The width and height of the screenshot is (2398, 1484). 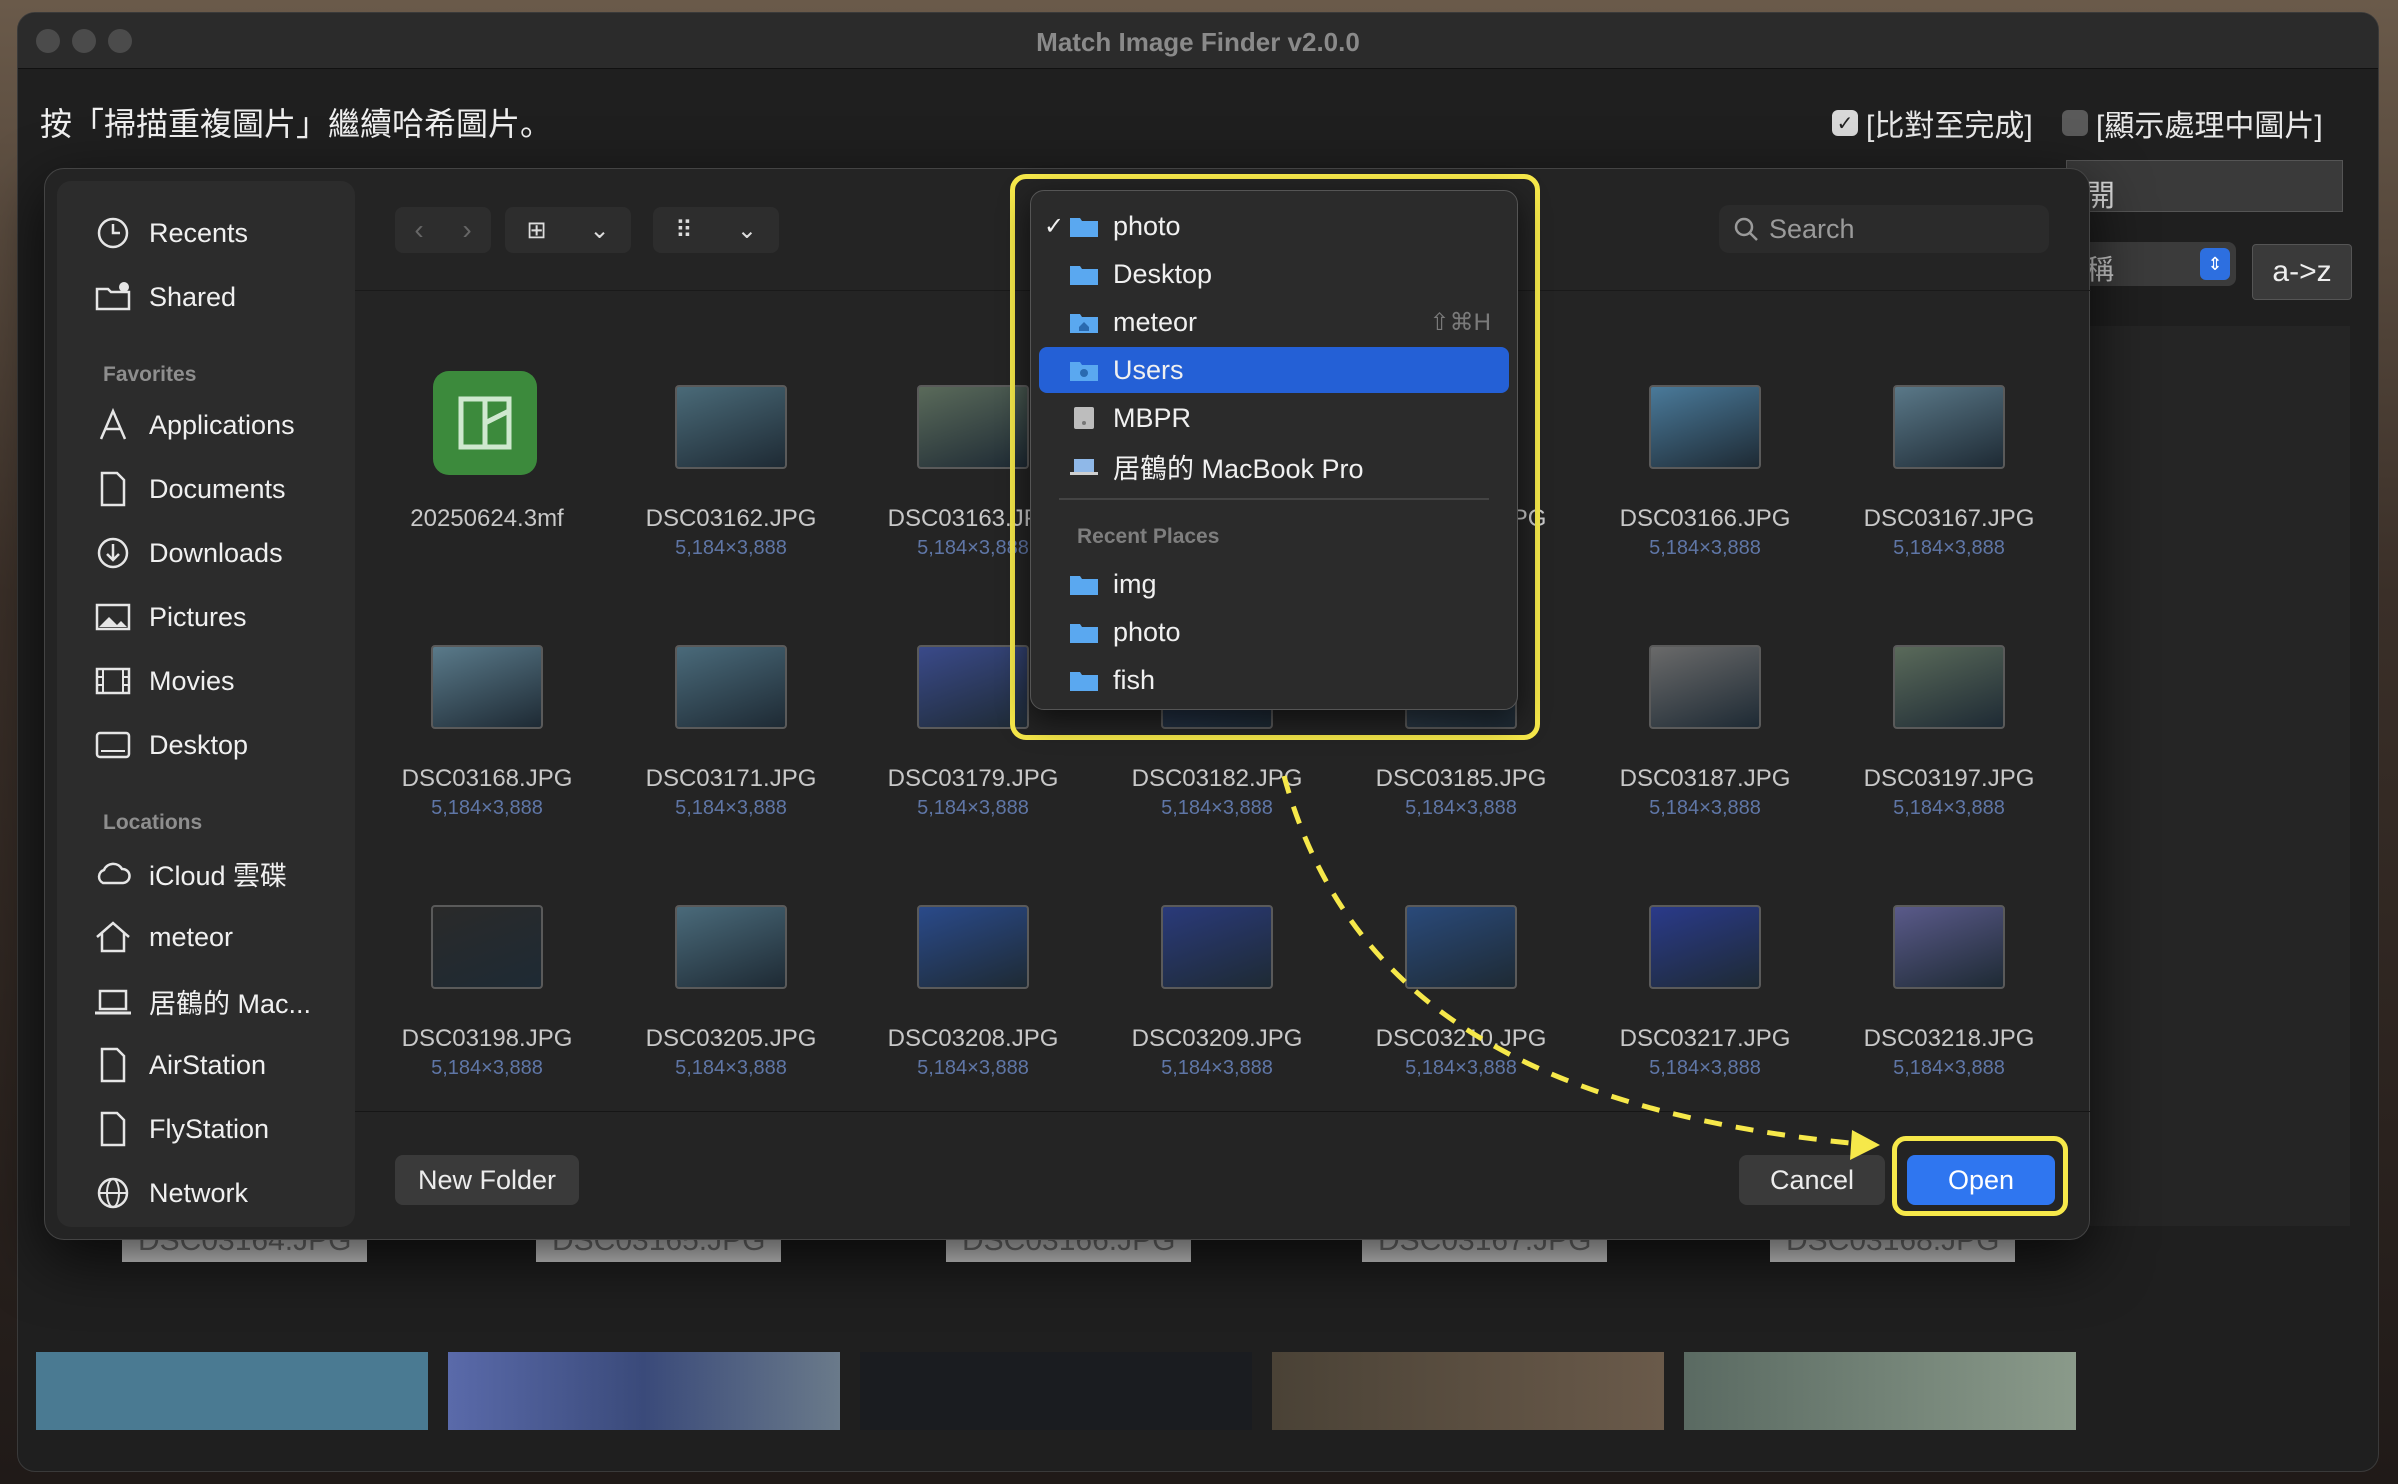 I want to click on menu-item-recent-fish: fish, so click(x=1274, y=680).